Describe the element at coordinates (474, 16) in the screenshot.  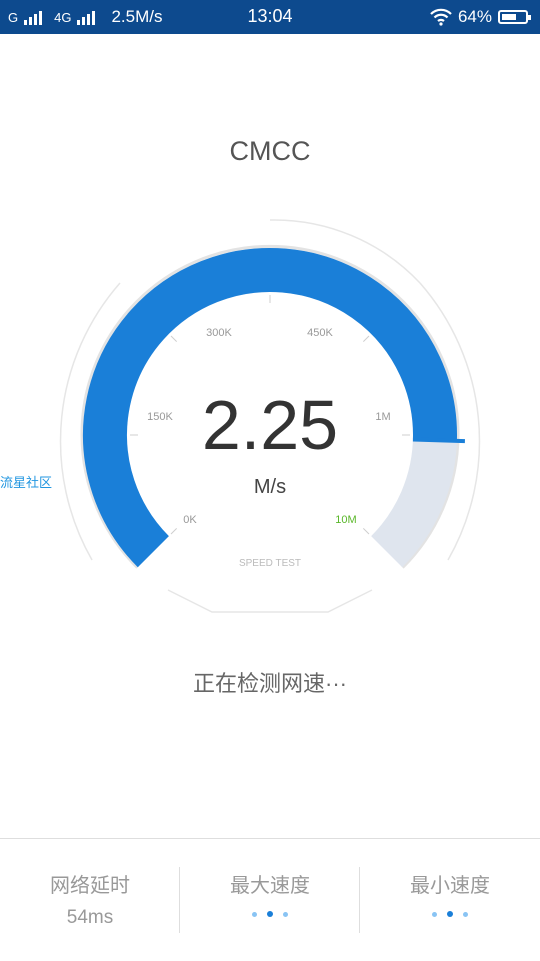
I see `battery-percent: 64%` at that location.